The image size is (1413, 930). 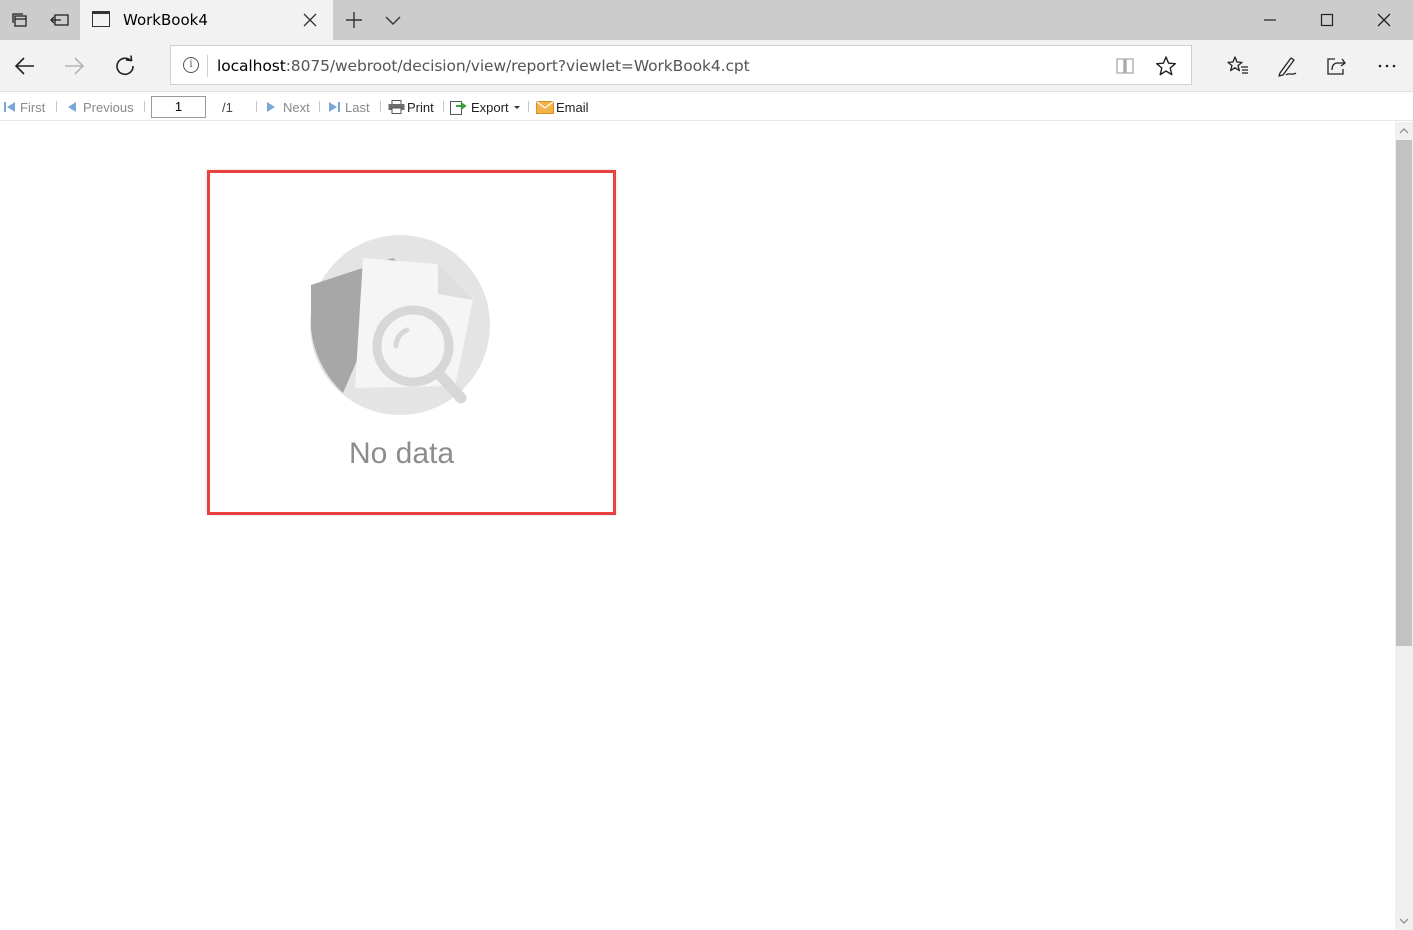 I want to click on scrollbar-thumb, so click(x=1404, y=393).